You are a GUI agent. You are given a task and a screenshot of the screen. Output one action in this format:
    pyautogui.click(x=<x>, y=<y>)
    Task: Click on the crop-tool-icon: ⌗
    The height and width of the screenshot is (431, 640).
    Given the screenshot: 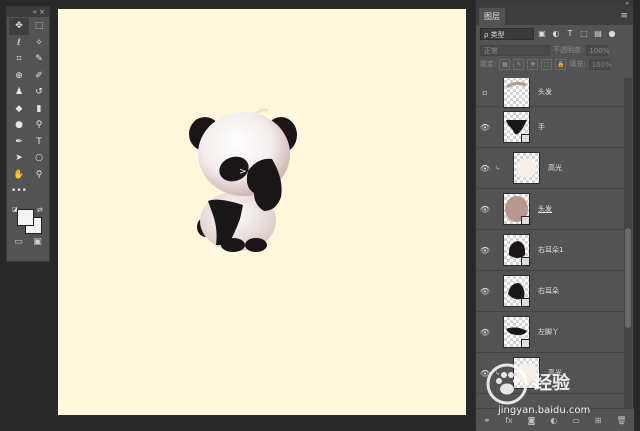 What is the action you would take?
    pyautogui.click(x=19, y=59)
    